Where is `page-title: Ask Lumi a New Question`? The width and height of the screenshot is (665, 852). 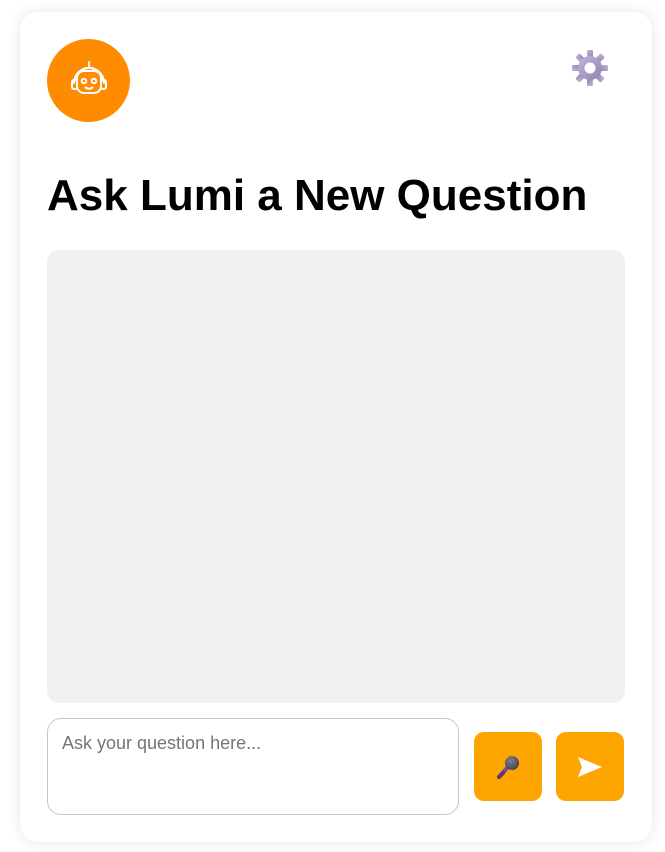
page-title: Ask Lumi a New Question is located at coordinates (317, 195).